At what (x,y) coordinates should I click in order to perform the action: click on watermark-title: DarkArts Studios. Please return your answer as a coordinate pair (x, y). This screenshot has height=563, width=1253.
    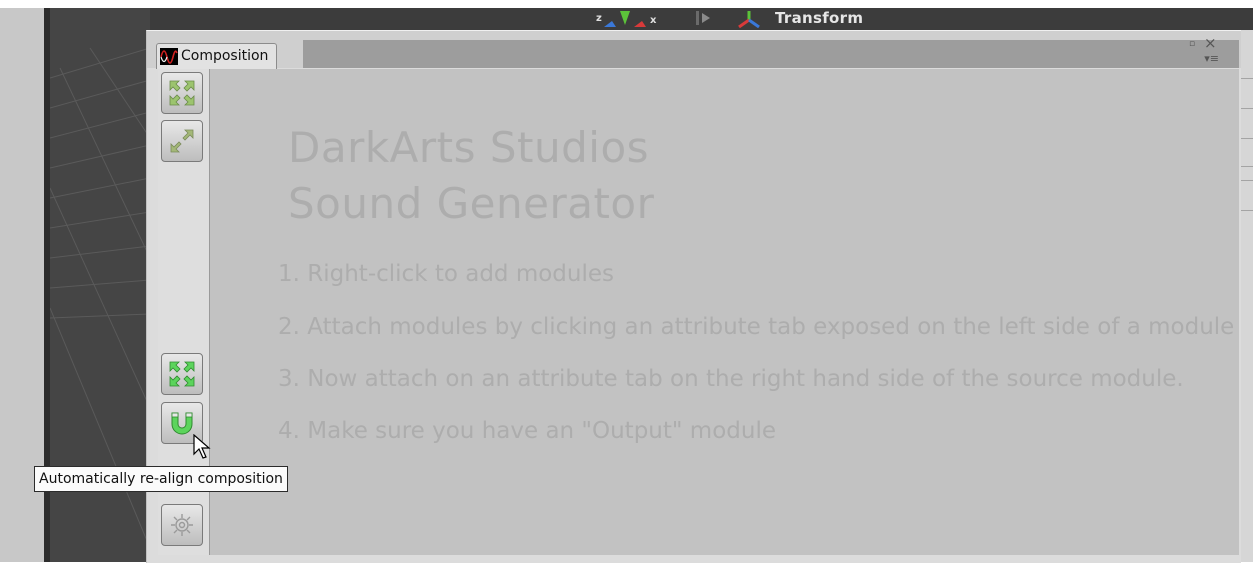
    Looking at the image, I should click on (469, 147).